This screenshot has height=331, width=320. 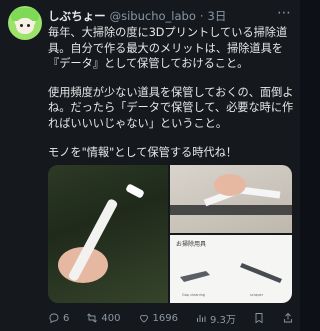 I want to click on views-icon, so click(x=201, y=318).